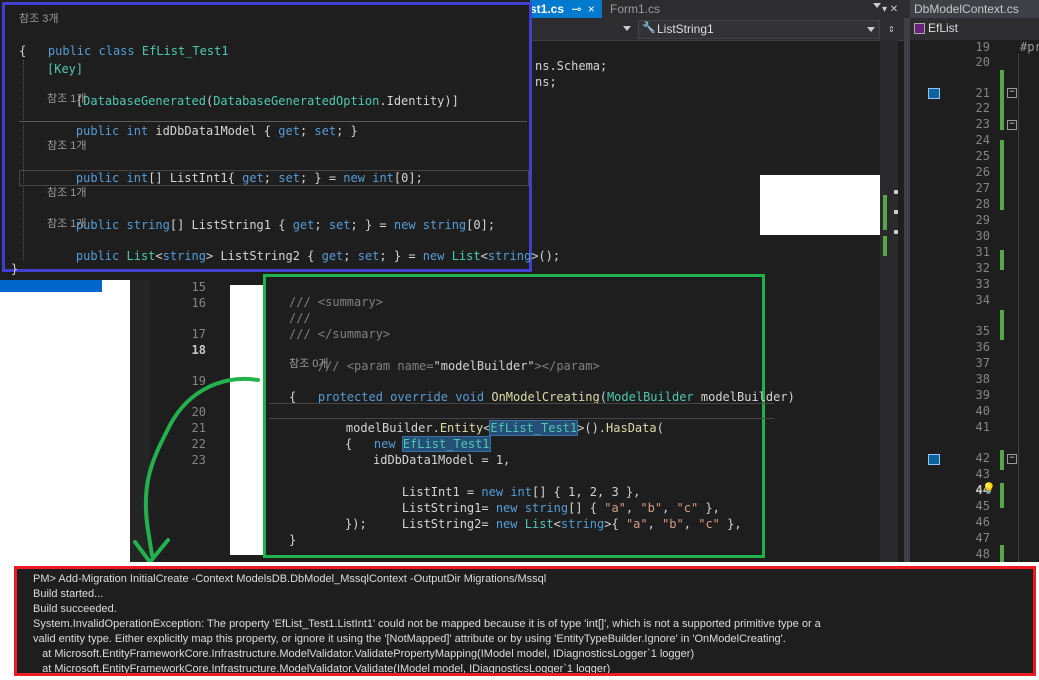 The image size is (1039, 680). Describe the element at coordinates (484, 366) in the screenshot. I see `xml-doc-value: "modelBuilder"` at that location.